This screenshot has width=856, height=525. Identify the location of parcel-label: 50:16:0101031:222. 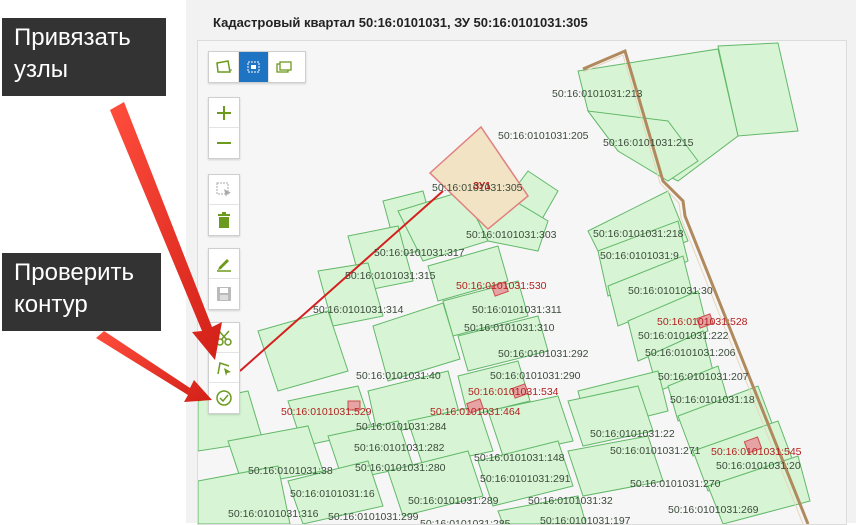
(683, 336).